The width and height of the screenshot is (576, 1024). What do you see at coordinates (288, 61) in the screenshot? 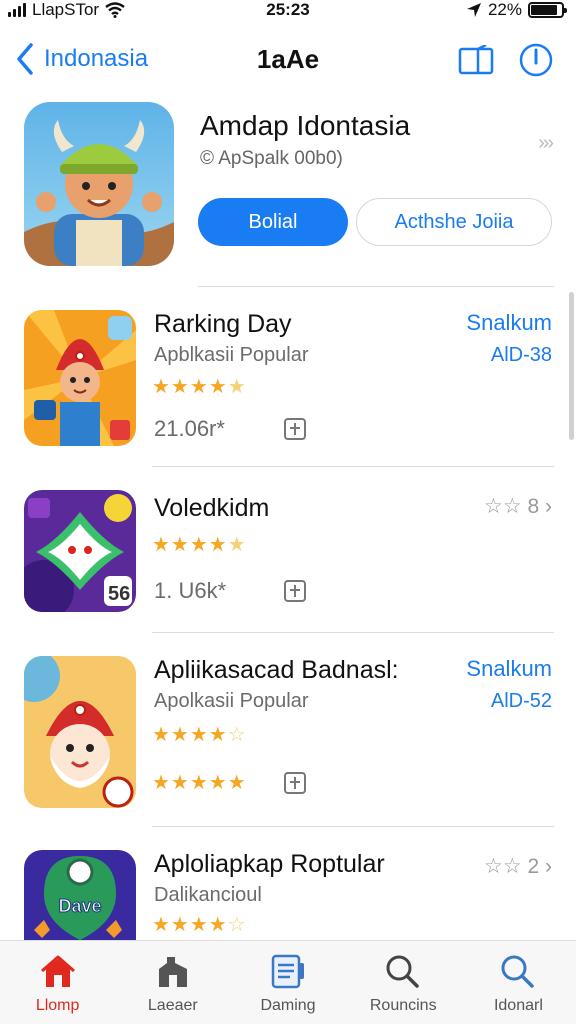
I see `nav-bar: Indonasia 1aAe` at bounding box center [288, 61].